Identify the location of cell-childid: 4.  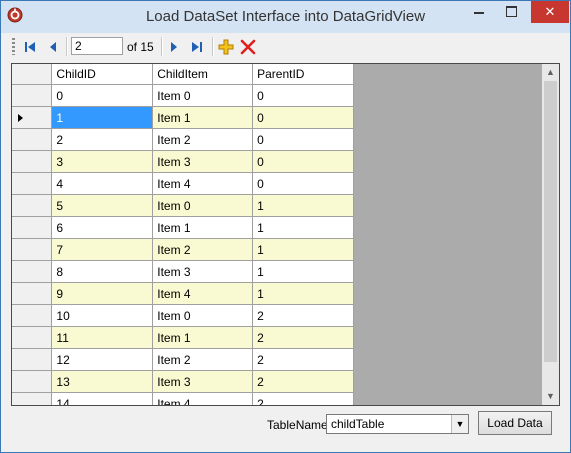
(102, 183).